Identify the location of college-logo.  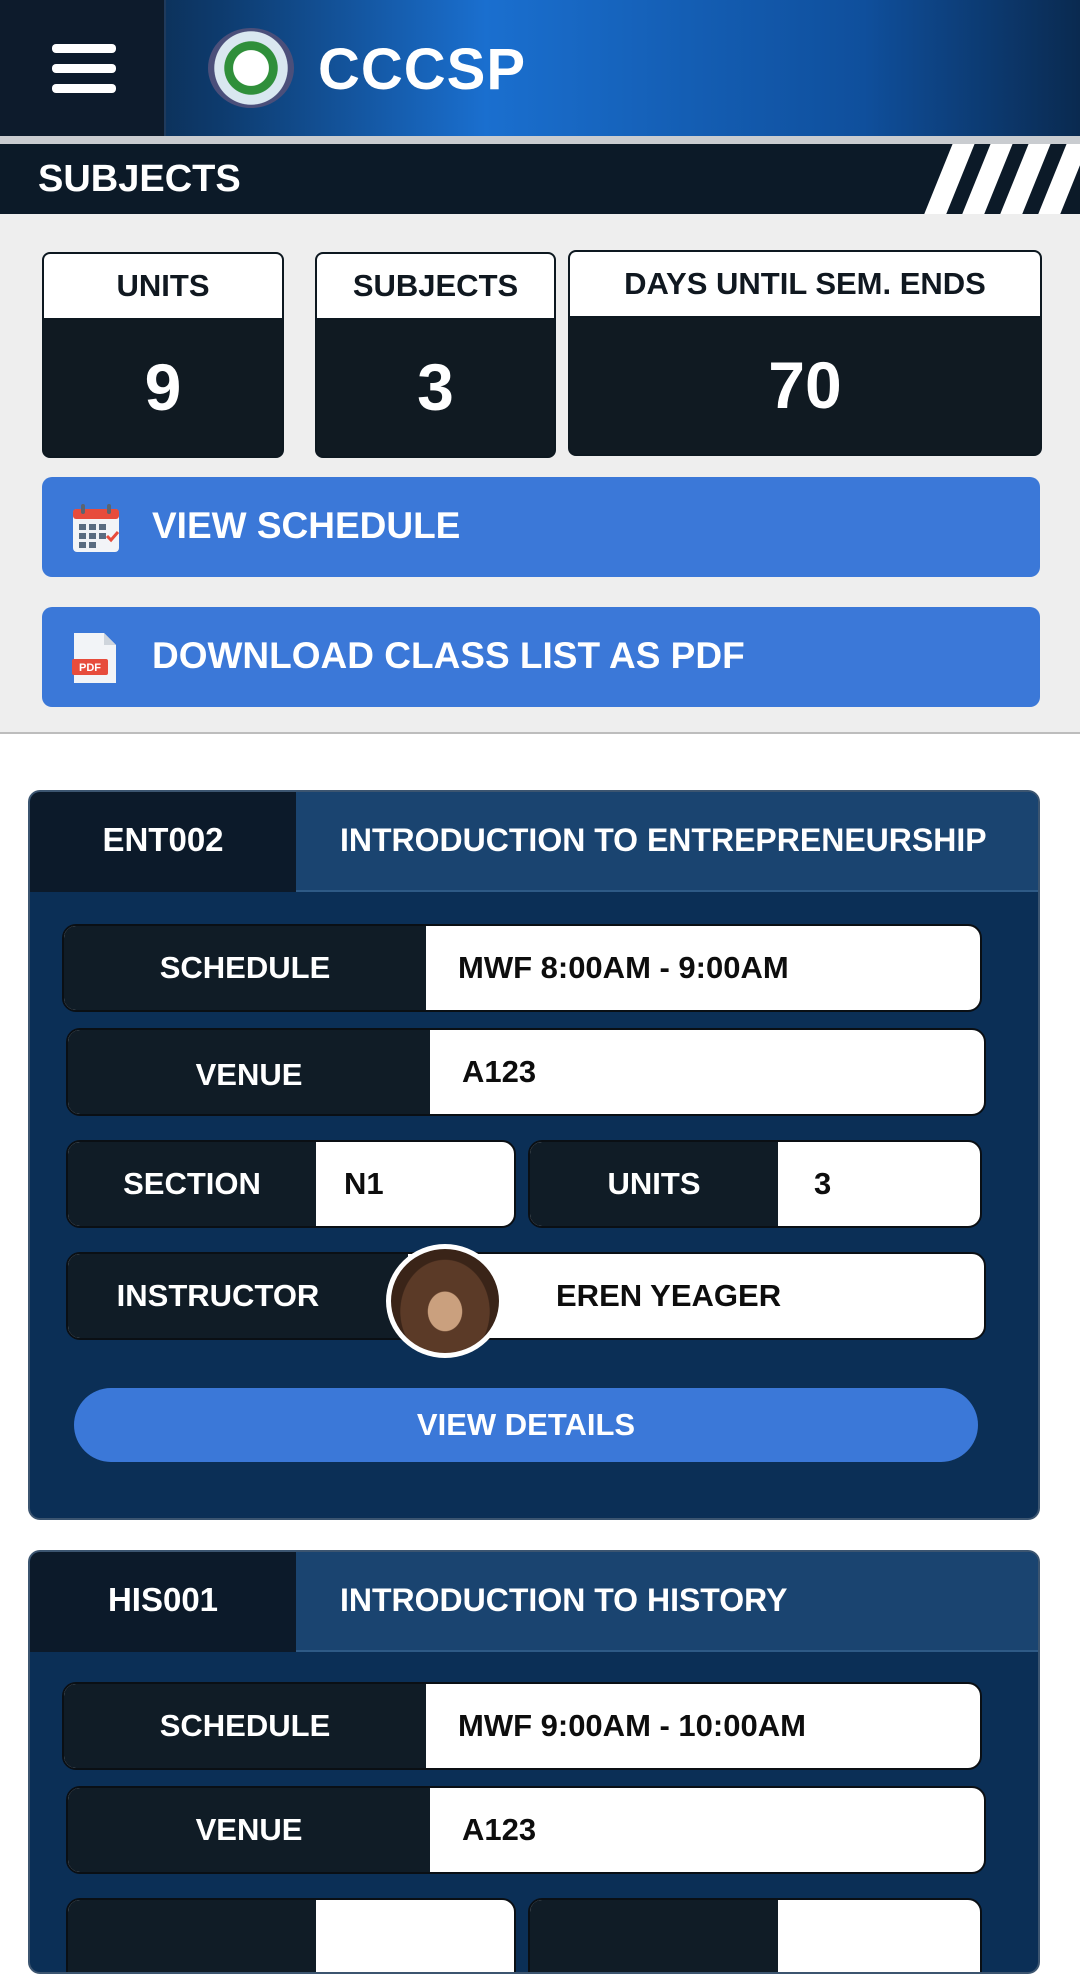
(251, 68).